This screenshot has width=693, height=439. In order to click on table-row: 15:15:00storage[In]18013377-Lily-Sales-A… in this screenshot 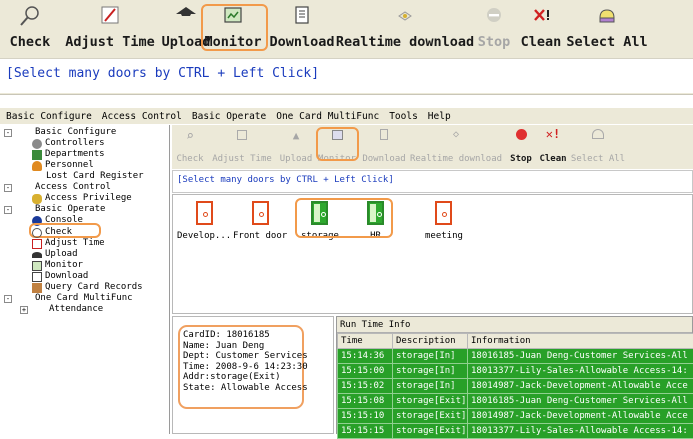, I will do `click(515, 371)`.